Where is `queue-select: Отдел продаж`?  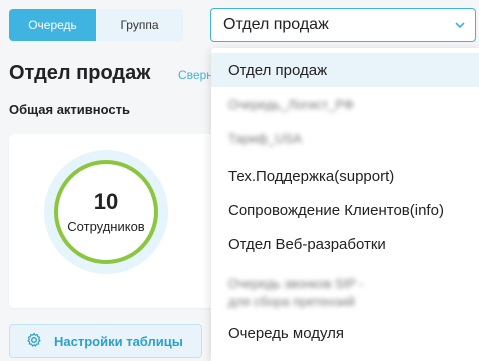
queue-select: Отдел продаж is located at coordinates (343, 25).